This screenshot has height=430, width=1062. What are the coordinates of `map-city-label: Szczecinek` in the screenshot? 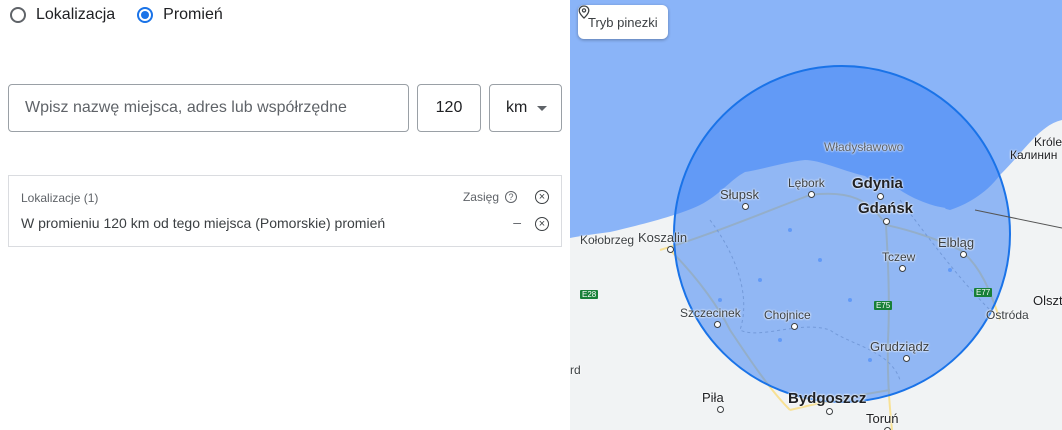 It's located at (710, 313).